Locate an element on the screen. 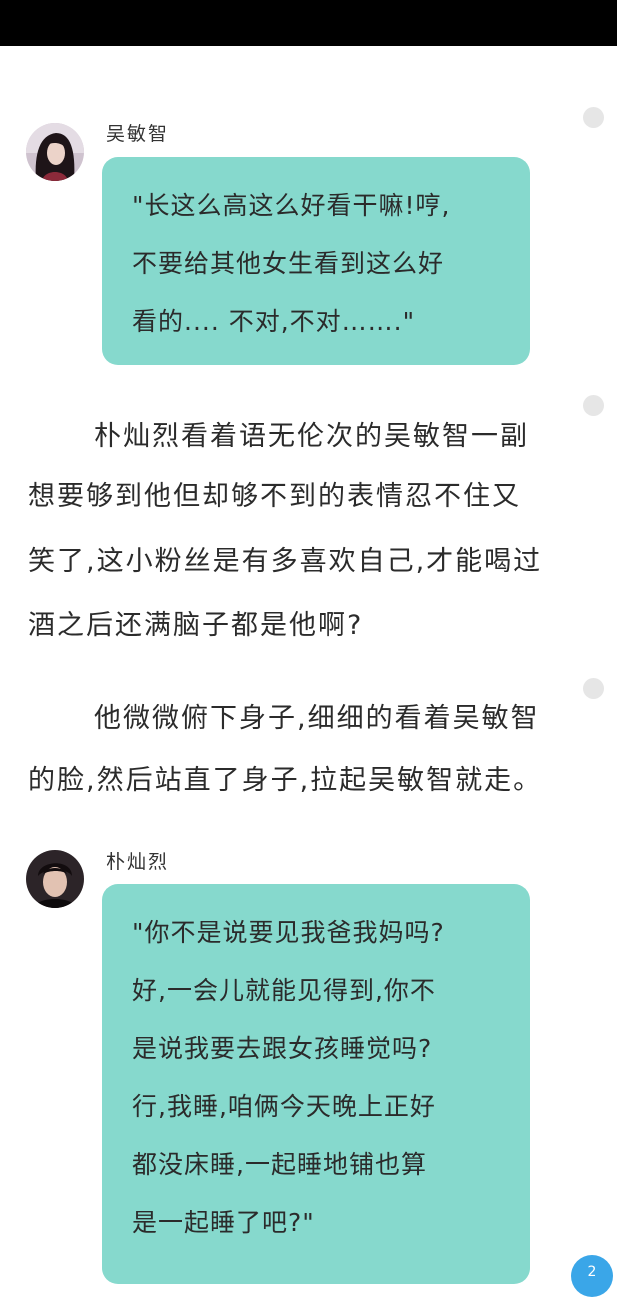 The width and height of the screenshot is (617, 1297). paragraph-line: 他微微俯下身子,细细的看着吴敏智 is located at coordinates (317, 718).